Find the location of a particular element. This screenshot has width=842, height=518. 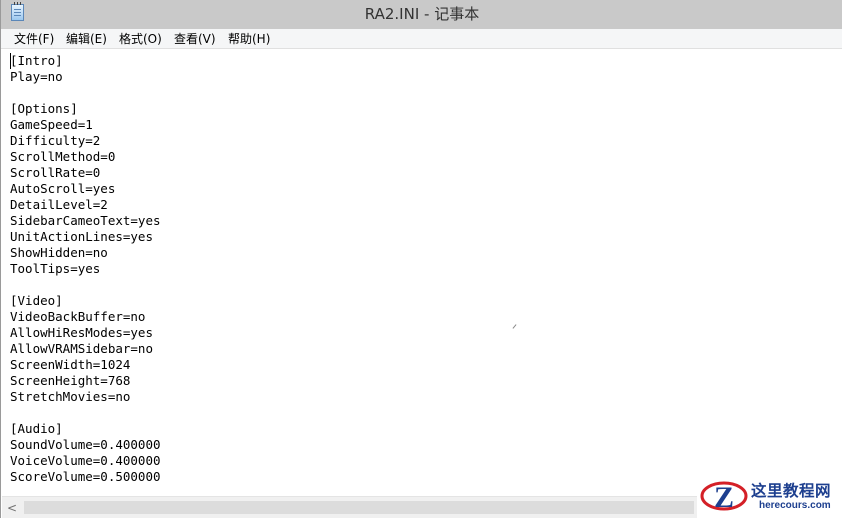

menu-bar: 文件(F) 编辑(E) 格式(O) 查看(V) 帮助(H) is located at coordinates (421, 39).